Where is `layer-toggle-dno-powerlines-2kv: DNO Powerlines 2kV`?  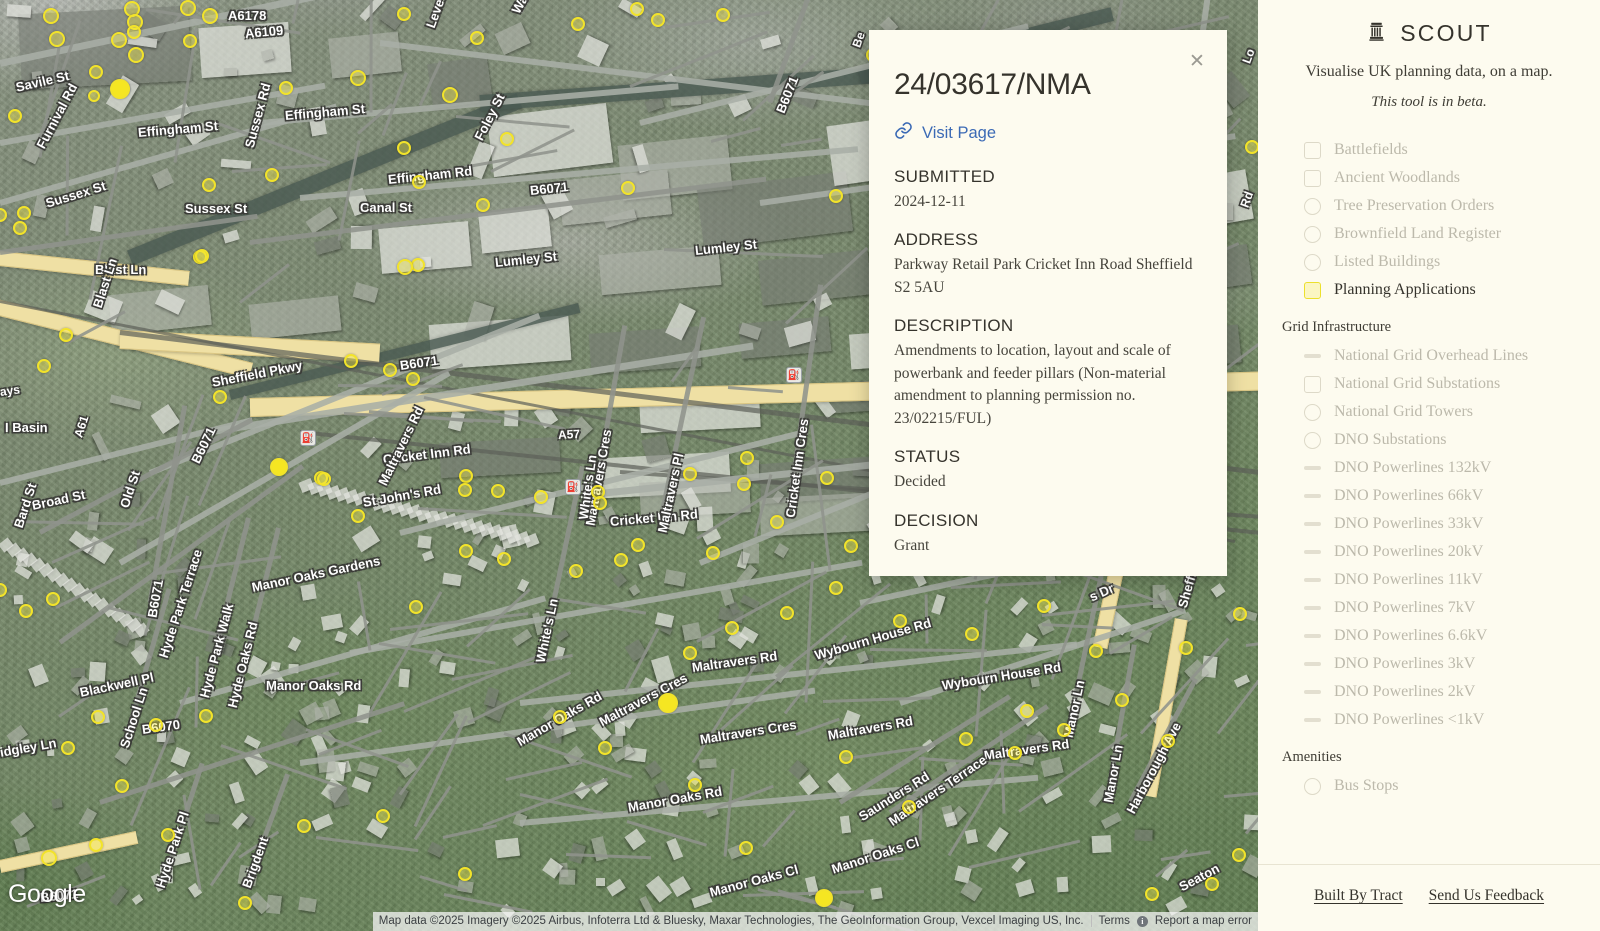
layer-toggle-dno-powerlines-2kv: DNO Powerlines 2kV is located at coordinates (1429, 692).